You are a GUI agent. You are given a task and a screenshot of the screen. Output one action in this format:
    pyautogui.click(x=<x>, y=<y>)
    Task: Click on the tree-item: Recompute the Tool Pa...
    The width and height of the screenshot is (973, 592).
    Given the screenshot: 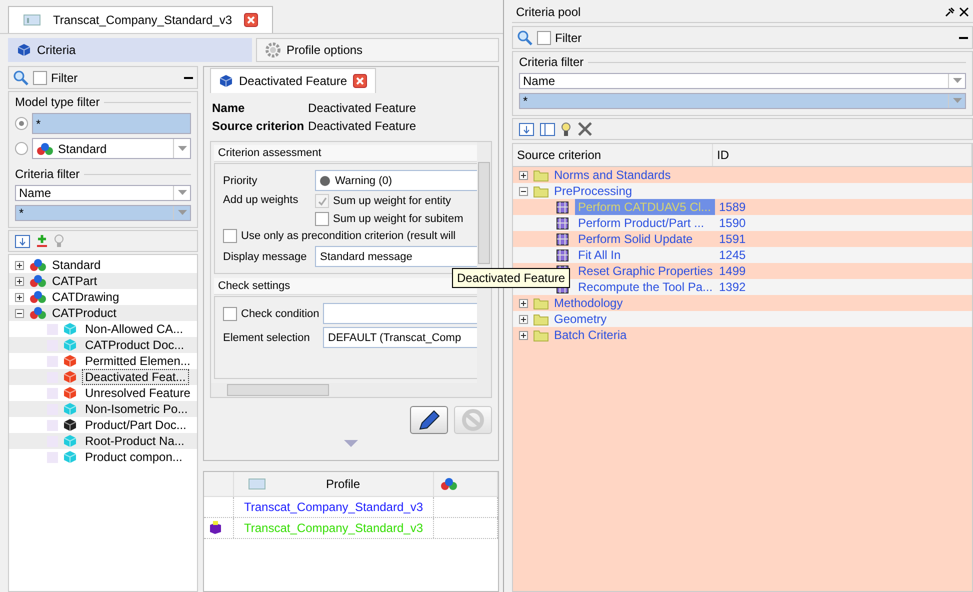 What is the action you would take?
    pyautogui.click(x=645, y=287)
    